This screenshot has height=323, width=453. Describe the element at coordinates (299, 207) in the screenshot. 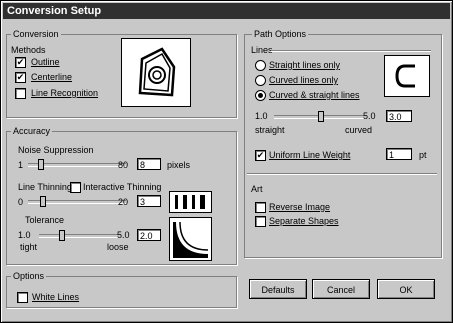

I see `reverse-image-label: Reverse Image` at that location.